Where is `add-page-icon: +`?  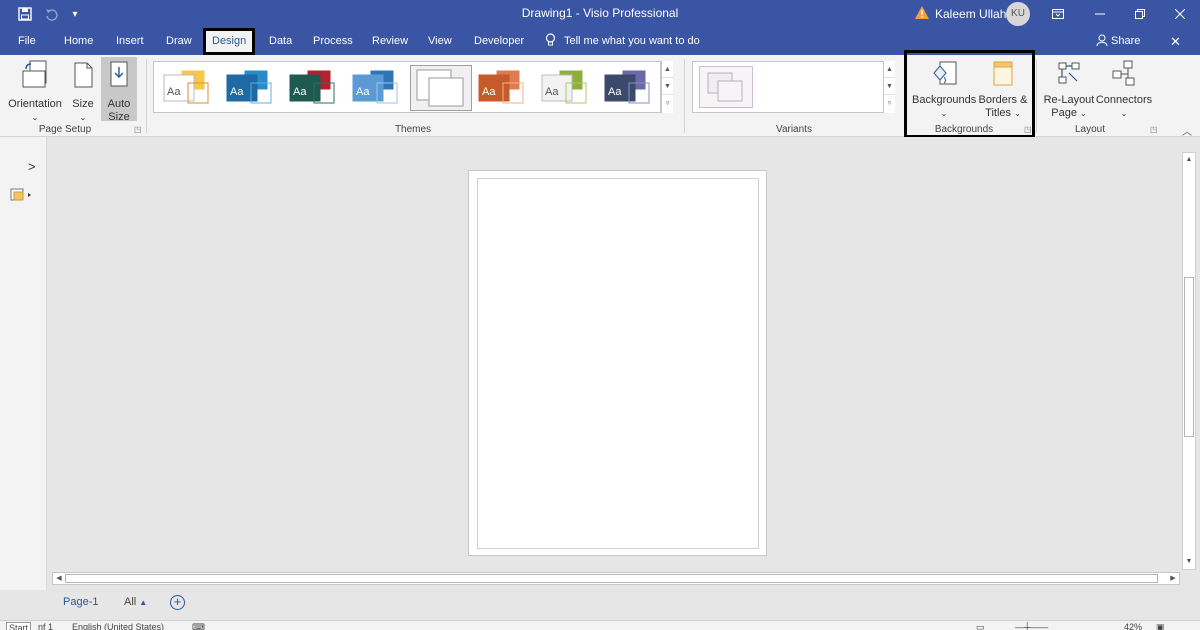 add-page-icon: + is located at coordinates (177, 602).